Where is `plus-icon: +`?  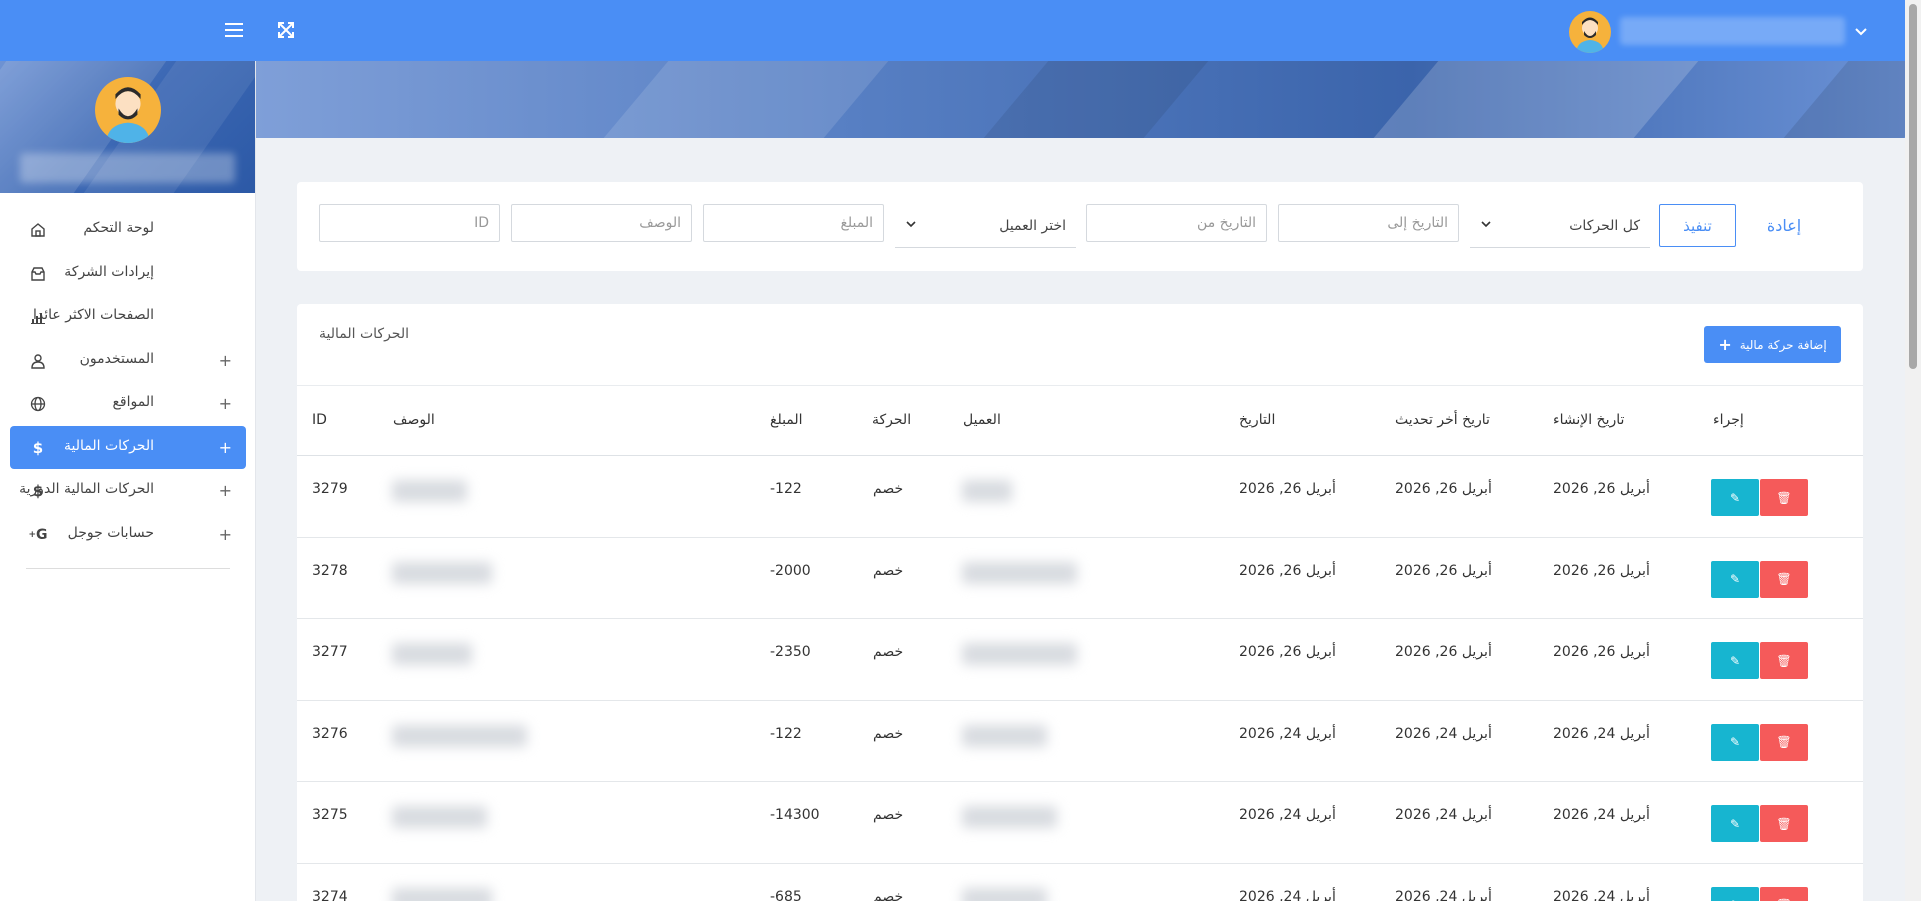 plus-icon: + is located at coordinates (1725, 344).